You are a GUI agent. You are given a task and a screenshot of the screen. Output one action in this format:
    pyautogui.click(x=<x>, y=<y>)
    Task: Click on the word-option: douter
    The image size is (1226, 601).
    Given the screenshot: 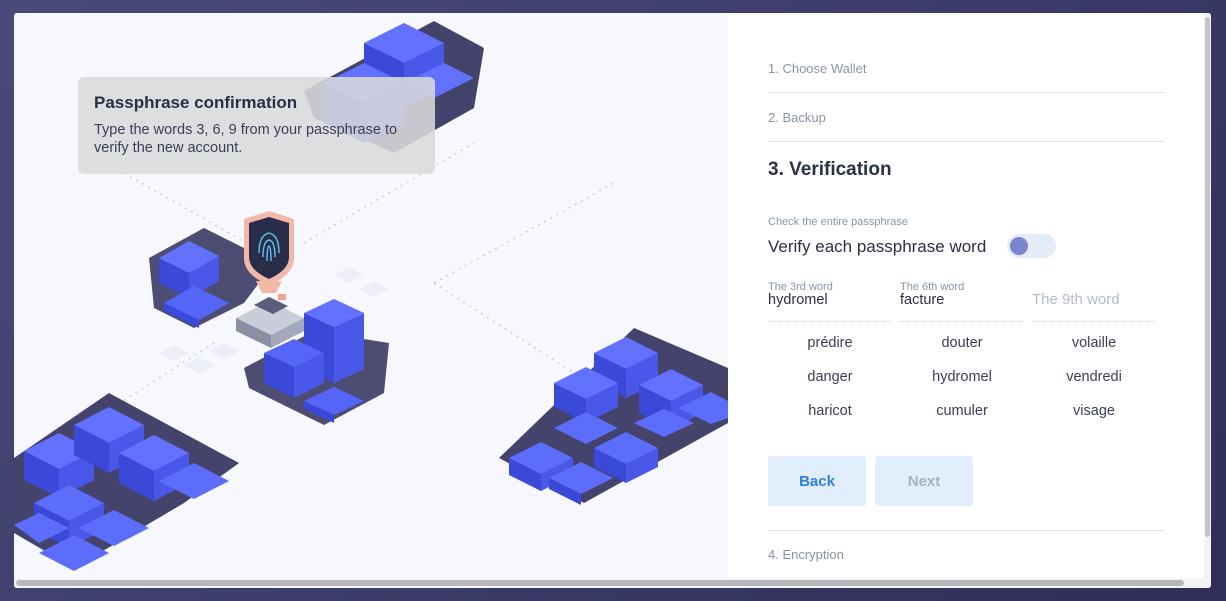 What is the action you would take?
    pyautogui.click(x=962, y=343)
    